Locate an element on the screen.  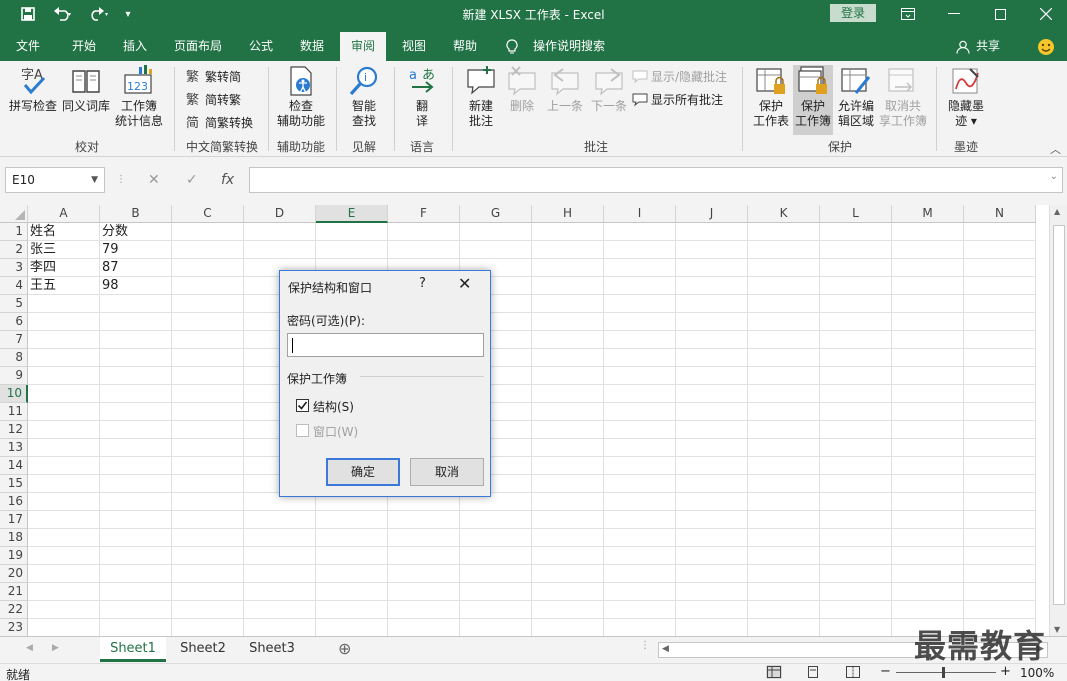
sheet-tab-sheet2: Sheet2 is located at coordinates (203, 649).